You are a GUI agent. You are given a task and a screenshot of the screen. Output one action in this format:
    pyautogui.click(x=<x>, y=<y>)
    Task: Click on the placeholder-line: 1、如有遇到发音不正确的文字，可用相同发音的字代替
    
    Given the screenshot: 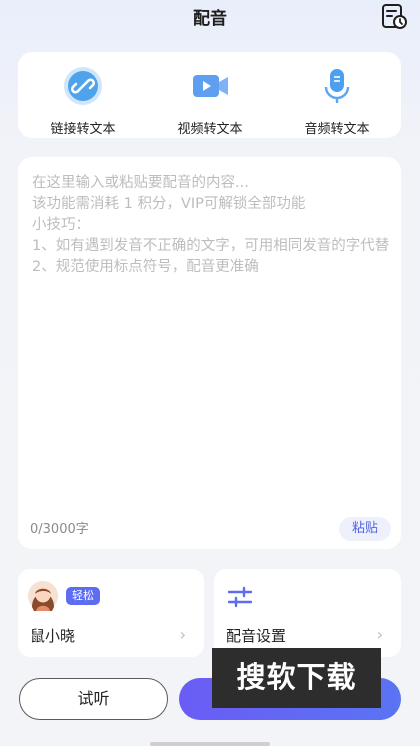 What is the action you would take?
    pyautogui.click(x=211, y=246)
    